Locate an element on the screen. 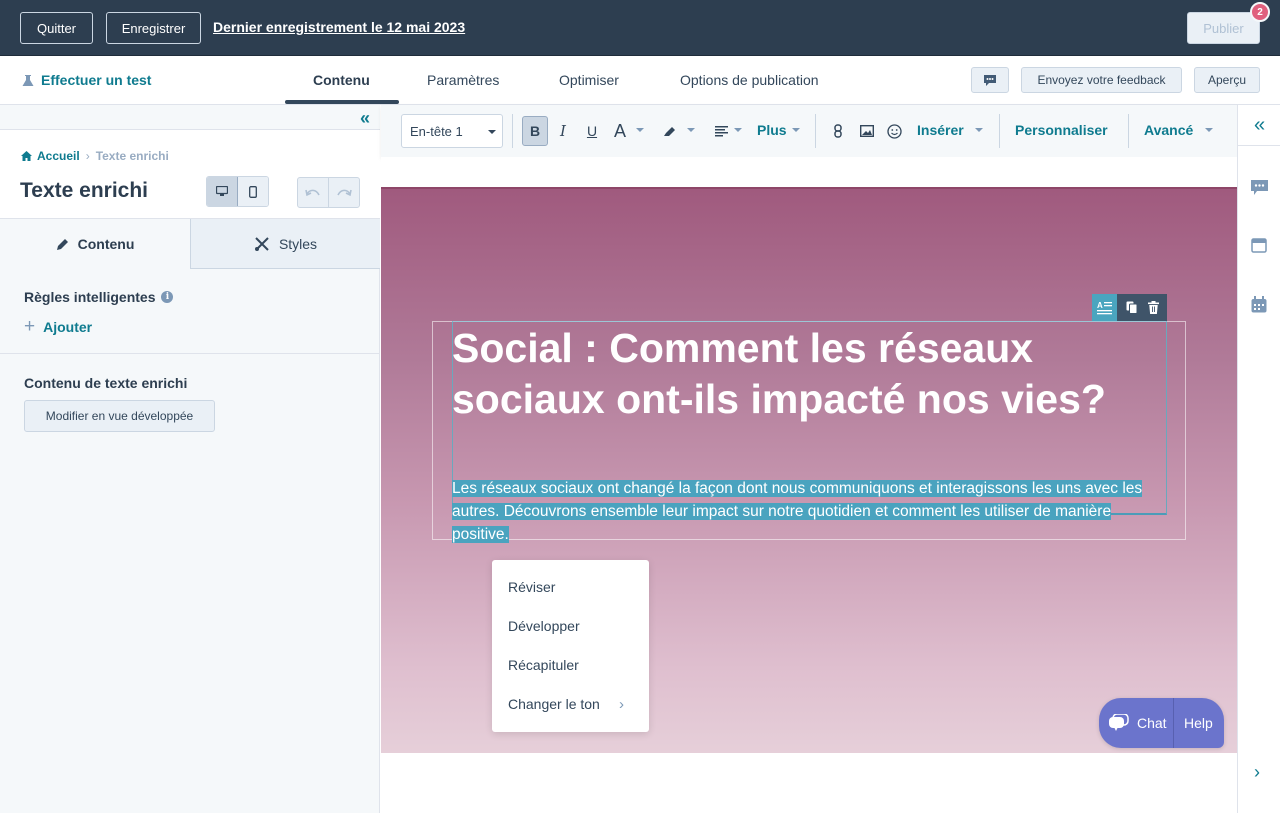 Image resolution: width=1280 pixels, height=813 pixels. info-icon: i is located at coordinates (167, 297).